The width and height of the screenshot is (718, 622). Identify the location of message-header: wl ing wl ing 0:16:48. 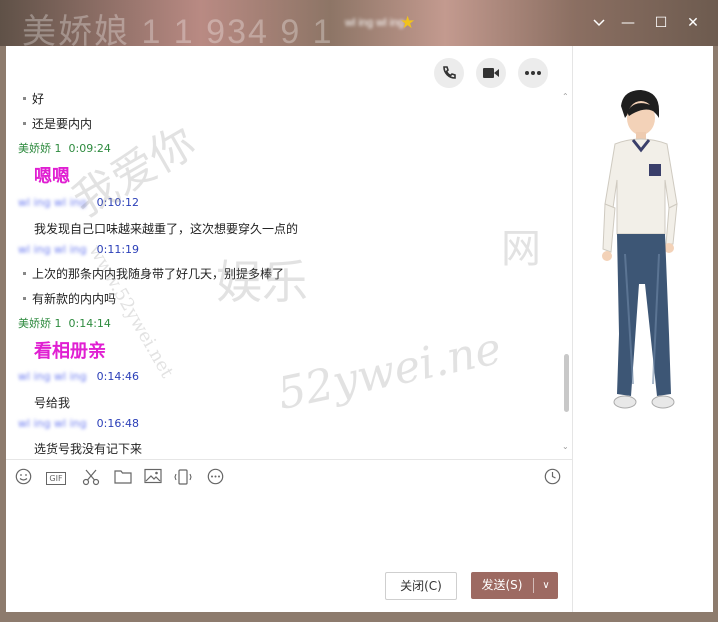
(79, 423).